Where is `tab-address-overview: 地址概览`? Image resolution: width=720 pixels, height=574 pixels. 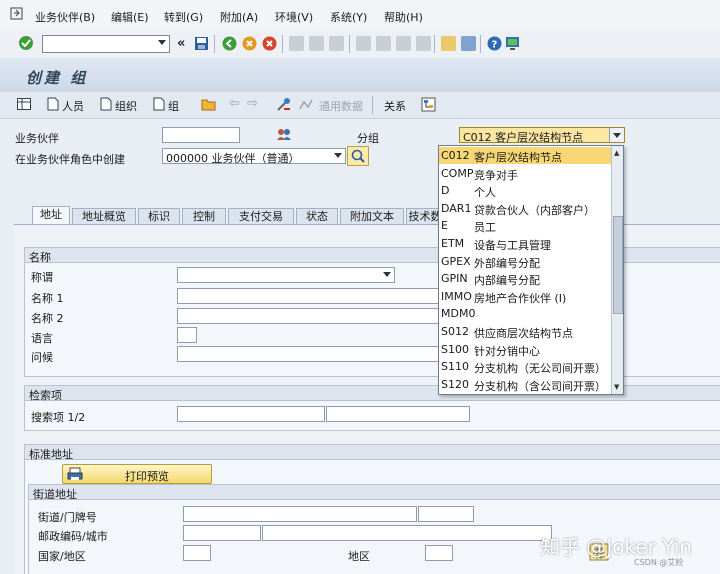
tab-address-overview: 地址概览 is located at coordinates (104, 216).